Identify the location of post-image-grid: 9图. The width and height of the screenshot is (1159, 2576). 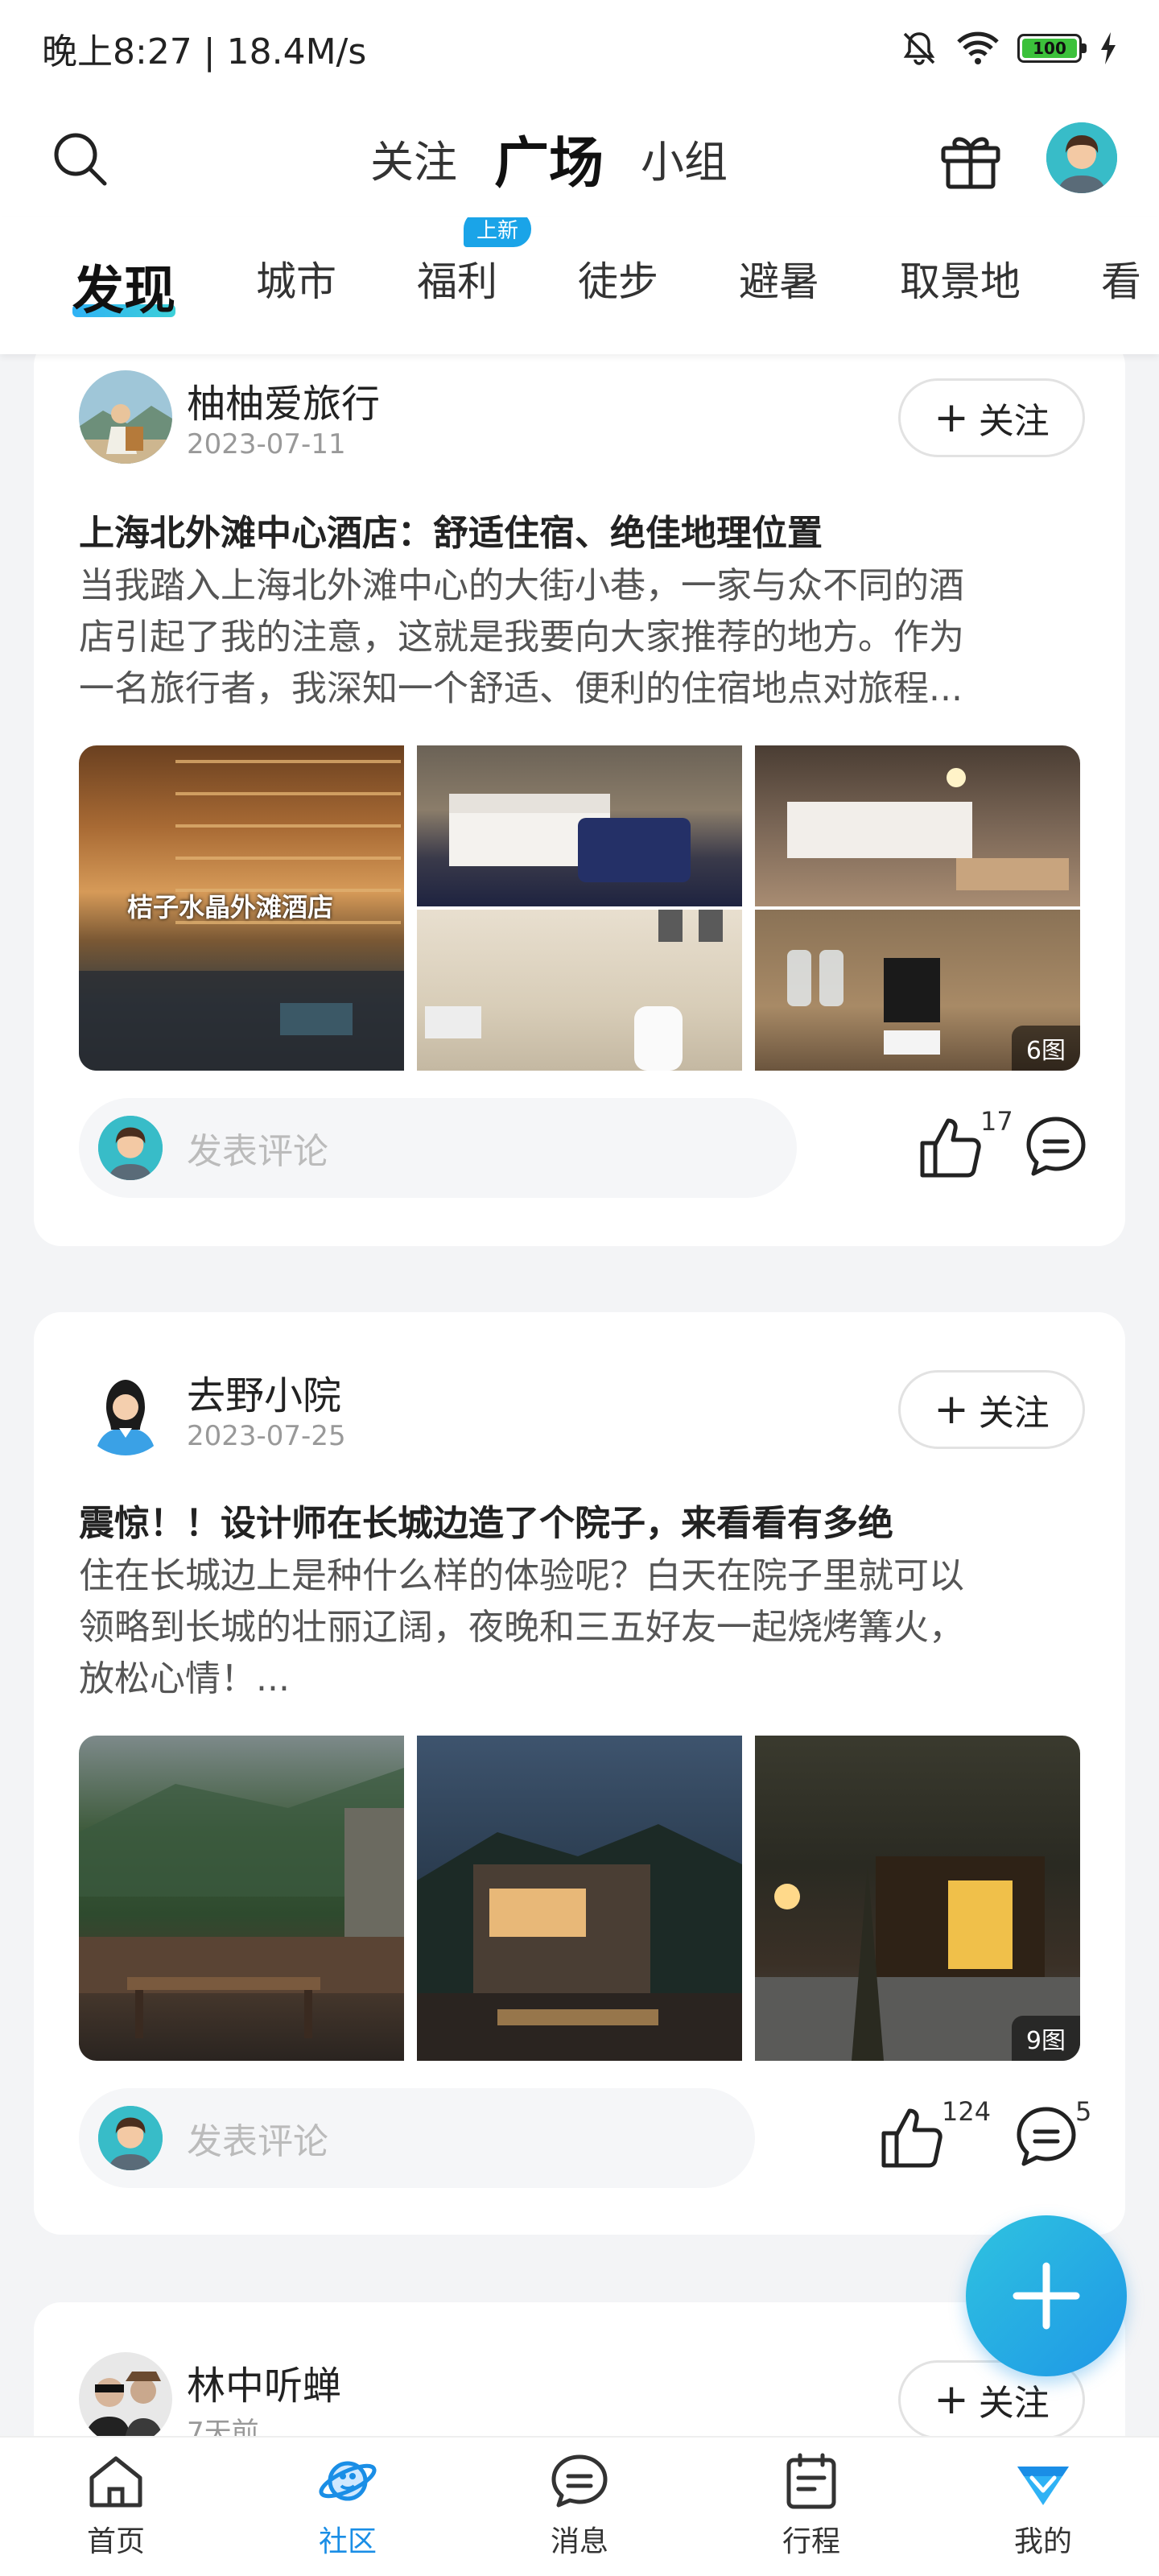
(579, 1898).